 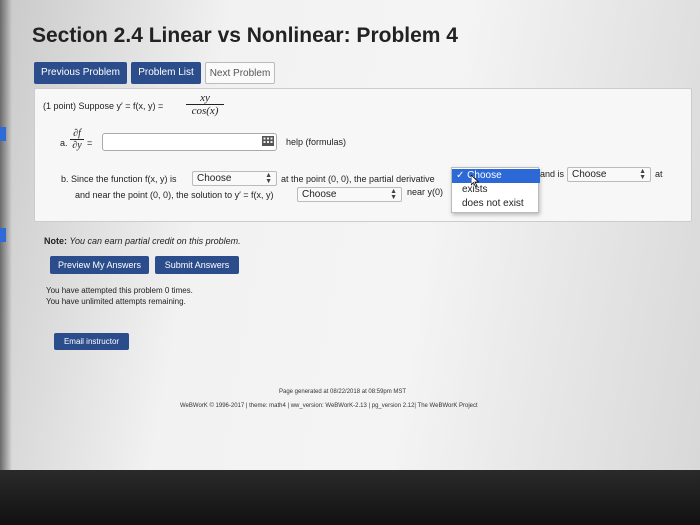 I want to click on previous-problem-button: Previous Problem, so click(x=80, y=73).